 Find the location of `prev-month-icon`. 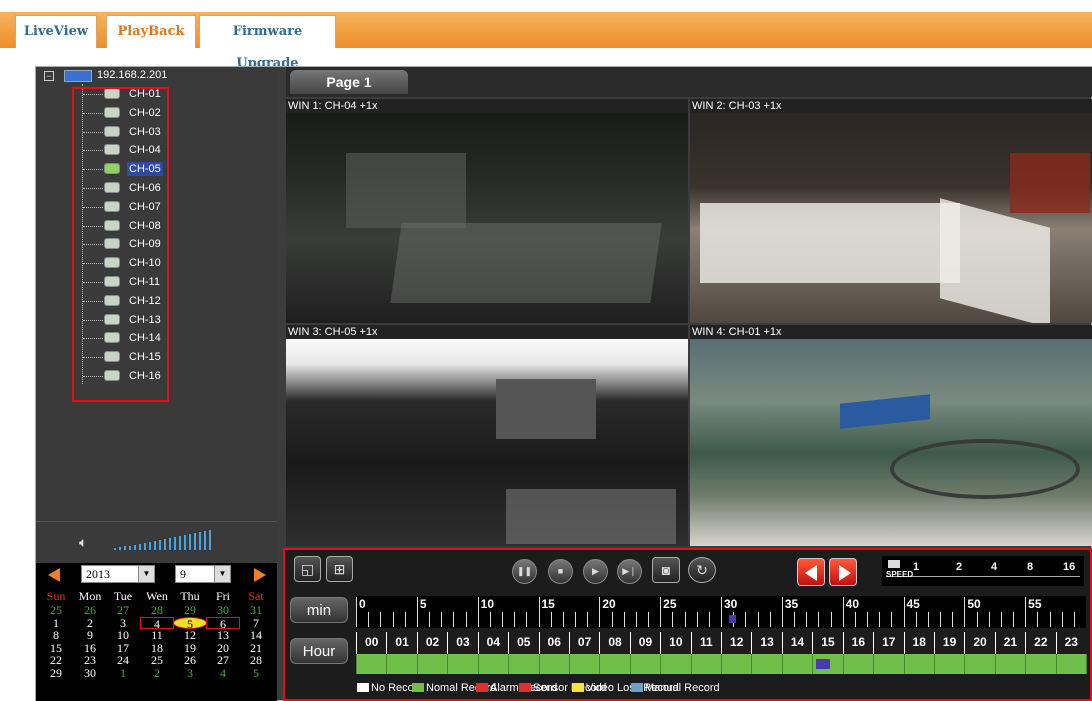

prev-month-icon is located at coordinates (54, 575).